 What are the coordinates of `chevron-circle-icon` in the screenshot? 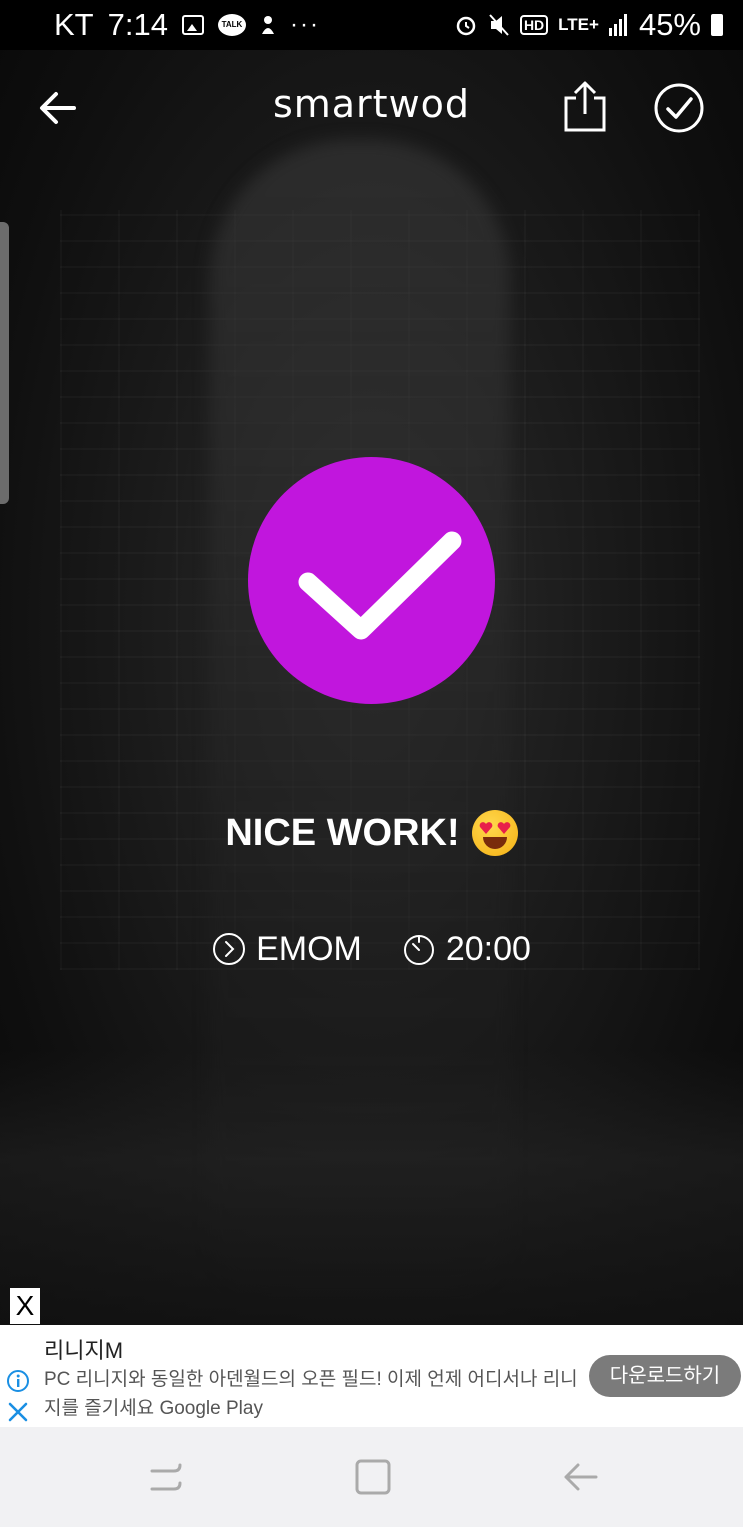 It's located at (229, 949).